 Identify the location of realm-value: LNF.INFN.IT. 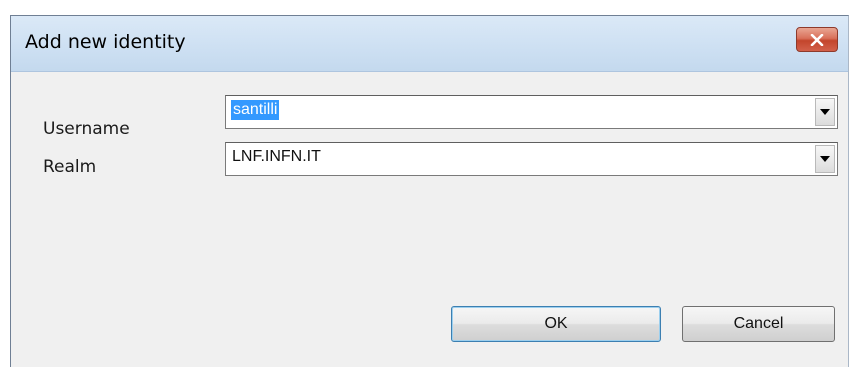
(276, 157).